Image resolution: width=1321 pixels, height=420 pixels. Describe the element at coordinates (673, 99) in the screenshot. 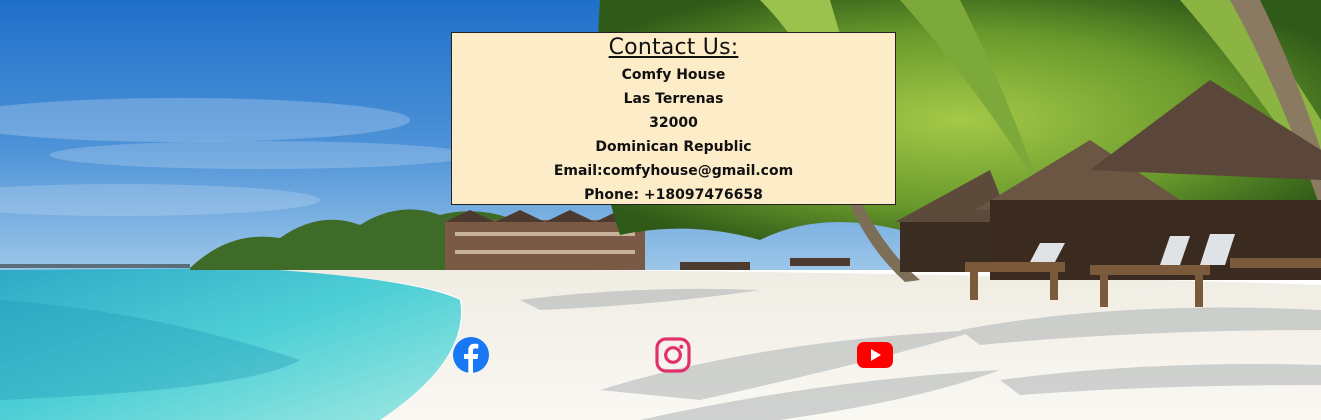

I see `contact-city: Las Terrenas` at that location.